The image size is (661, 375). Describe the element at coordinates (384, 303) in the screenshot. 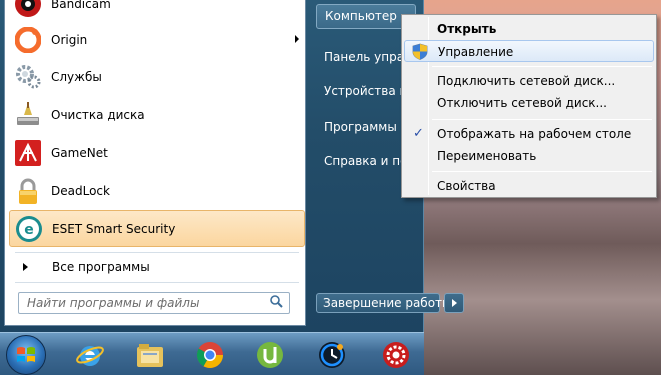

I see `shutdown-button: Завершение работы` at that location.